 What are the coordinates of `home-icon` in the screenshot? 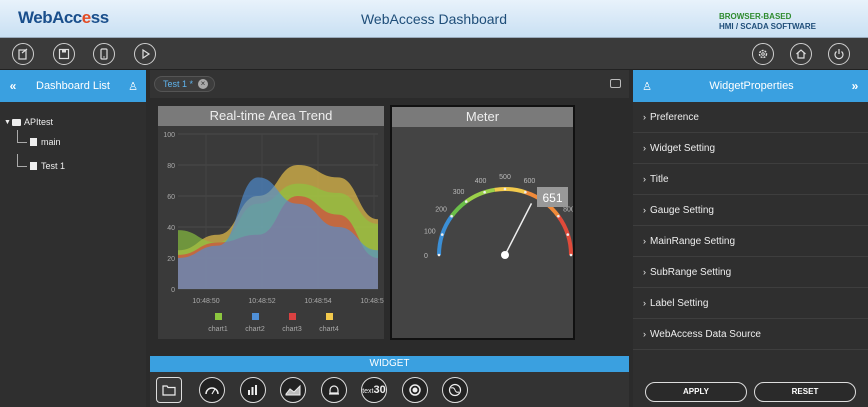 It's located at (801, 54).